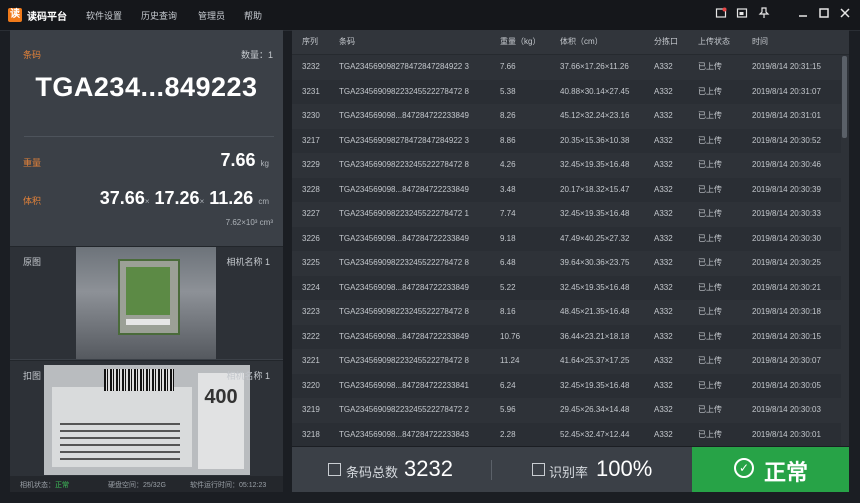  Describe the element at coordinates (310, 42) in the screenshot. I see `col-header-seq: 序列` at that location.